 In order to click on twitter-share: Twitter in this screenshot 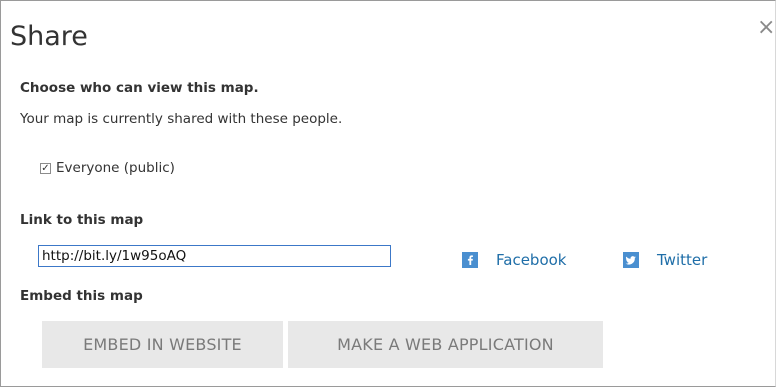, I will do `click(665, 260)`.